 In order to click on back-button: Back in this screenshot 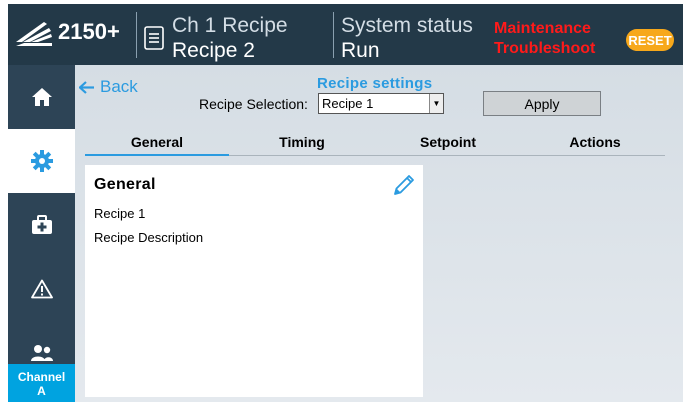, I will do `click(108, 87)`.